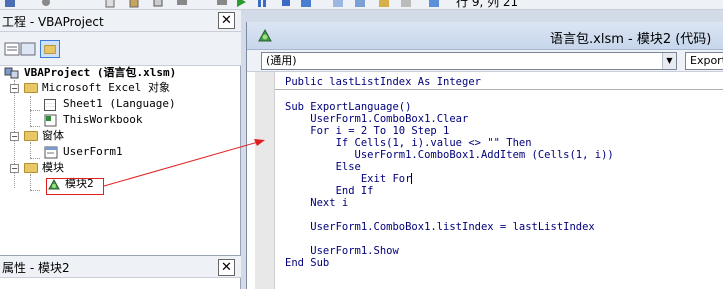 The height and width of the screenshot is (289, 723). What do you see at coordinates (184, 163) in the screenshot?
I see `annotation-arrow` at bounding box center [184, 163].